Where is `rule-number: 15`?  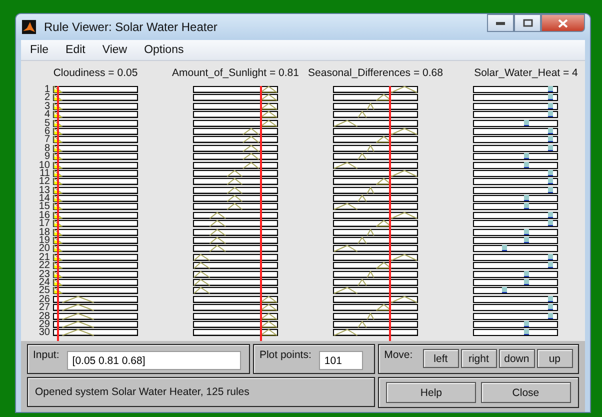
rule-number: 15 is located at coordinates (44, 207).